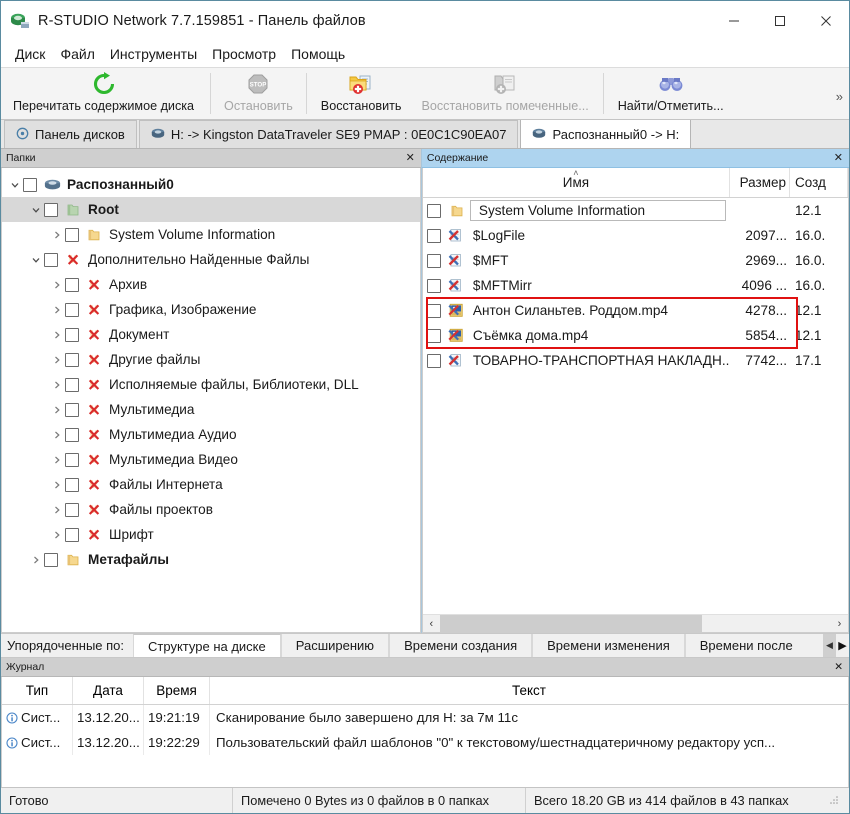 The width and height of the screenshot is (850, 814). I want to click on maximize-button, so click(780, 20).